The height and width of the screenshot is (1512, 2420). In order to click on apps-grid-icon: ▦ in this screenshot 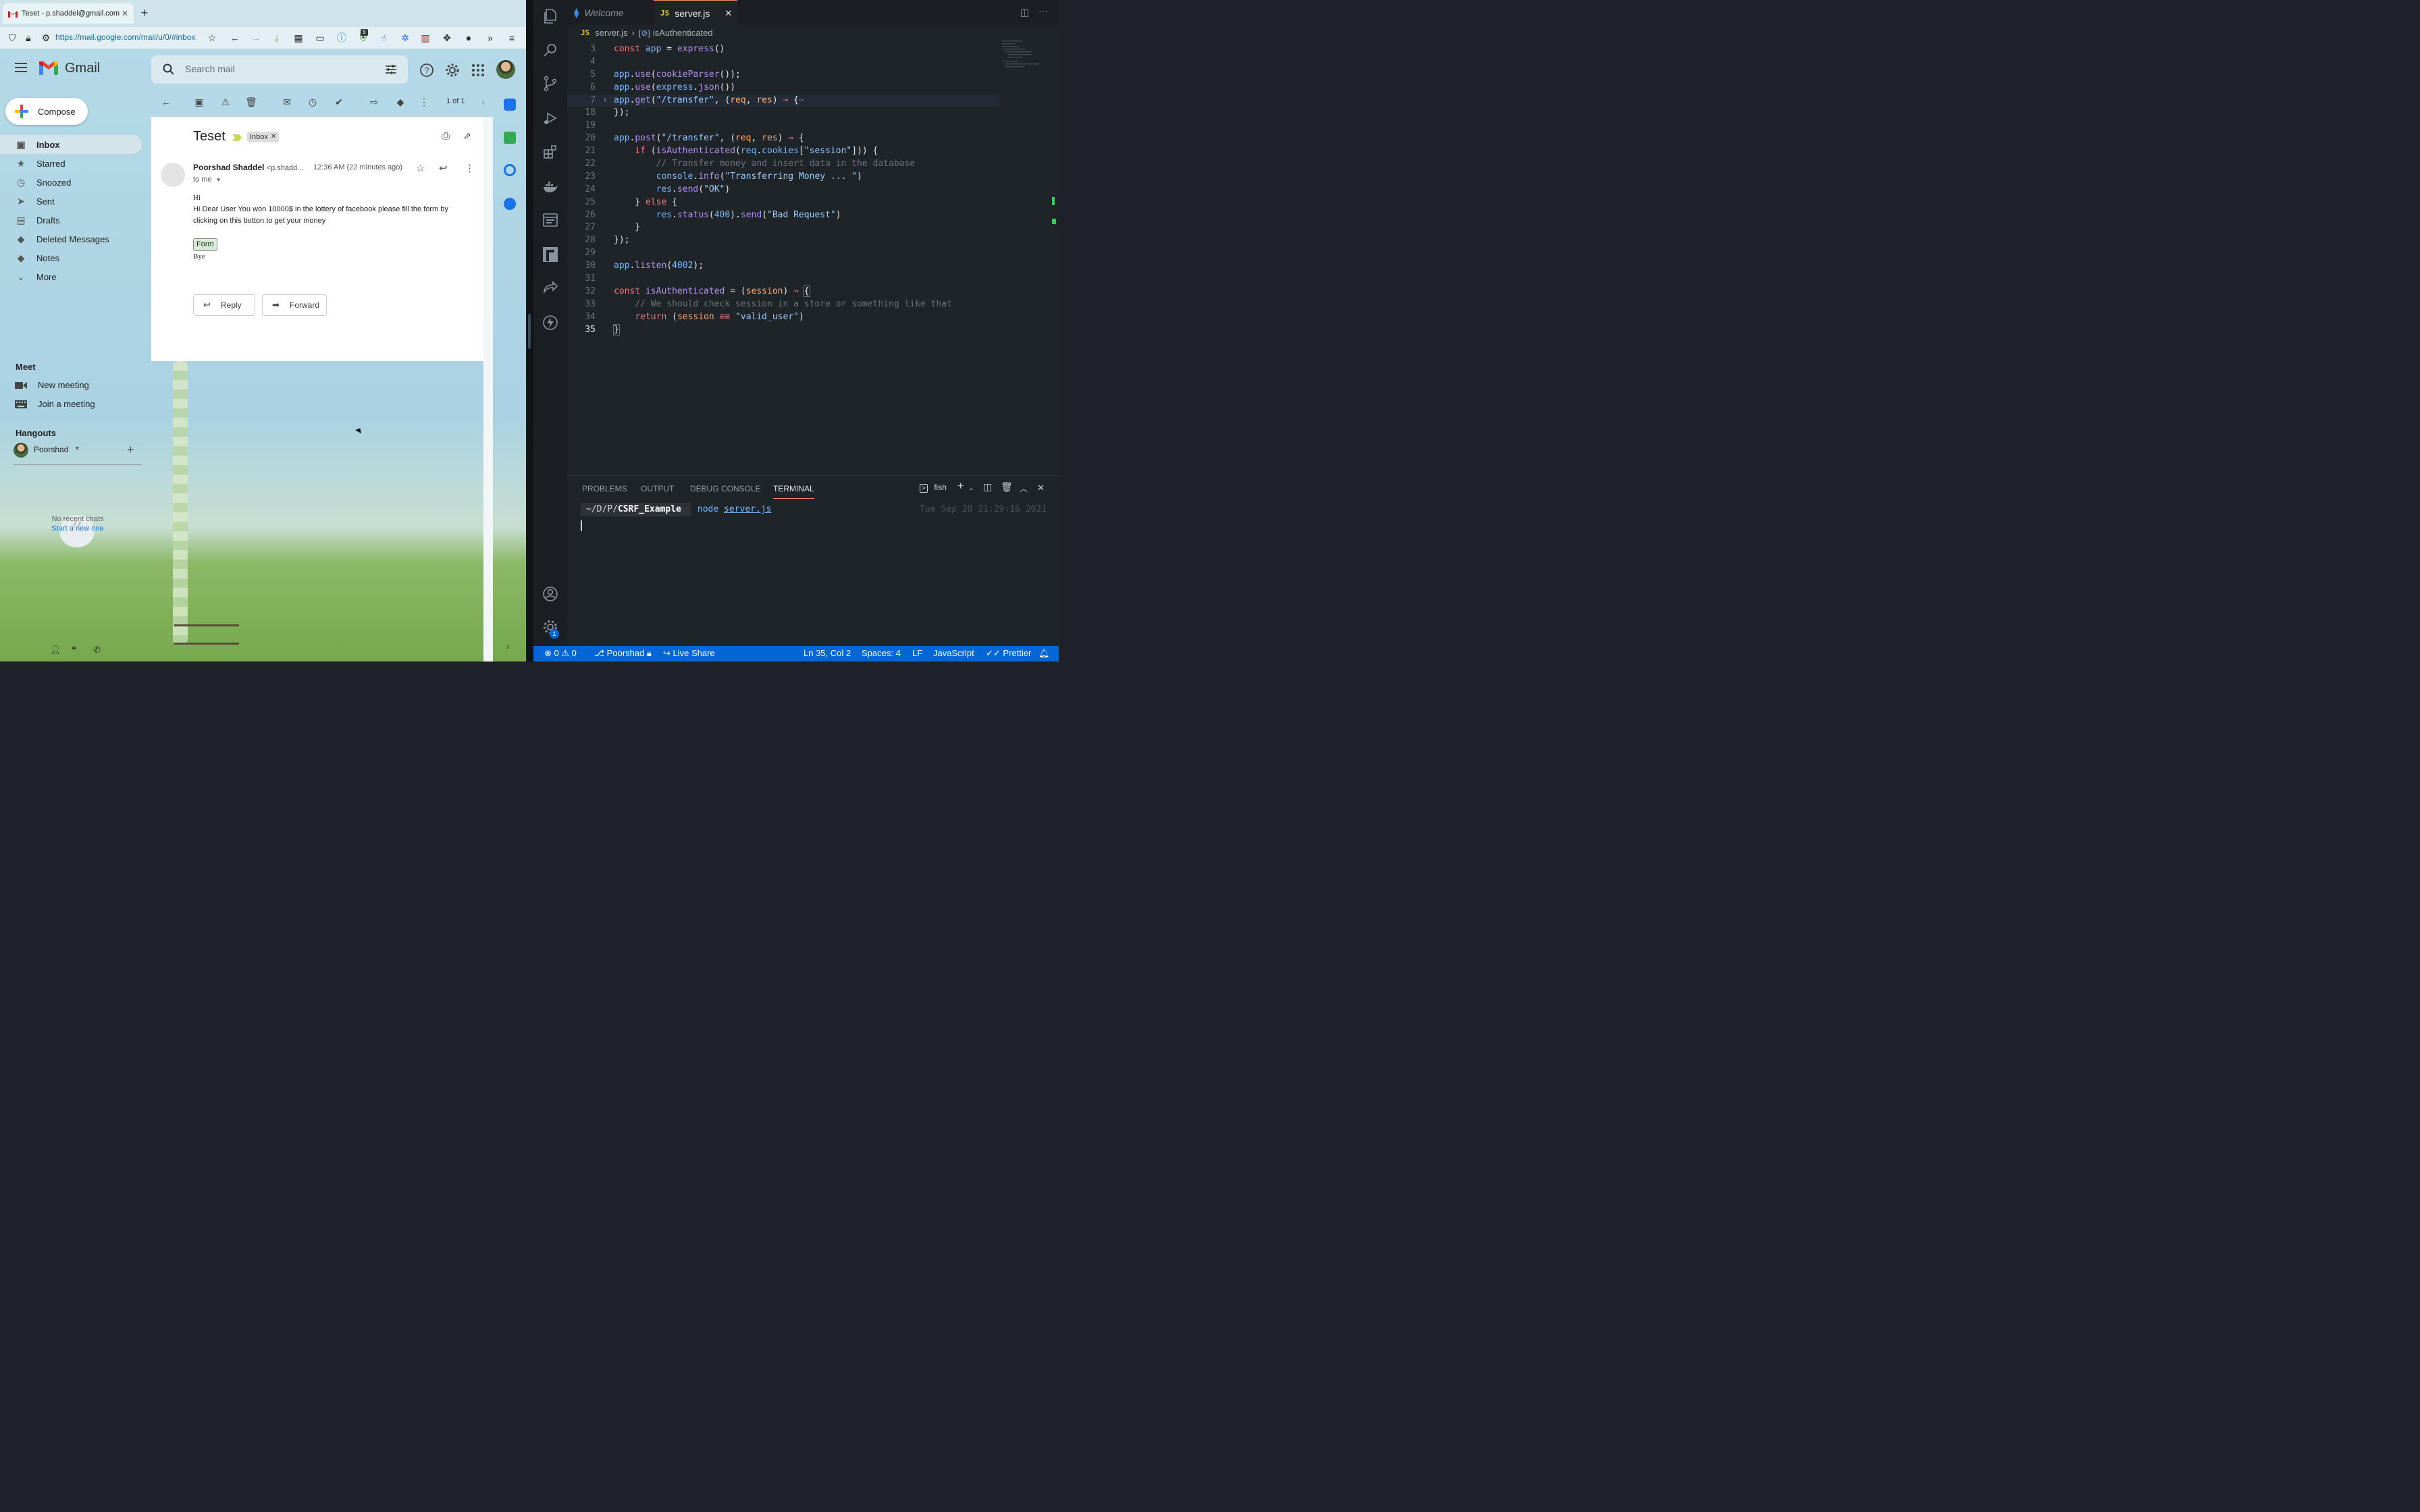, I will do `click(298, 38)`.